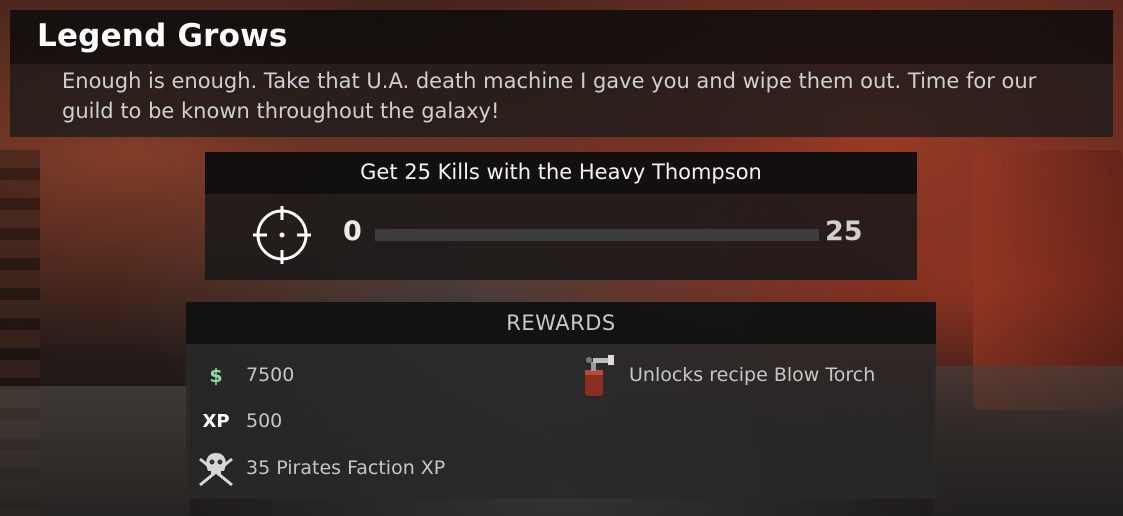  What do you see at coordinates (264, 421) in the screenshot?
I see `reward-xp-value: 500` at bounding box center [264, 421].